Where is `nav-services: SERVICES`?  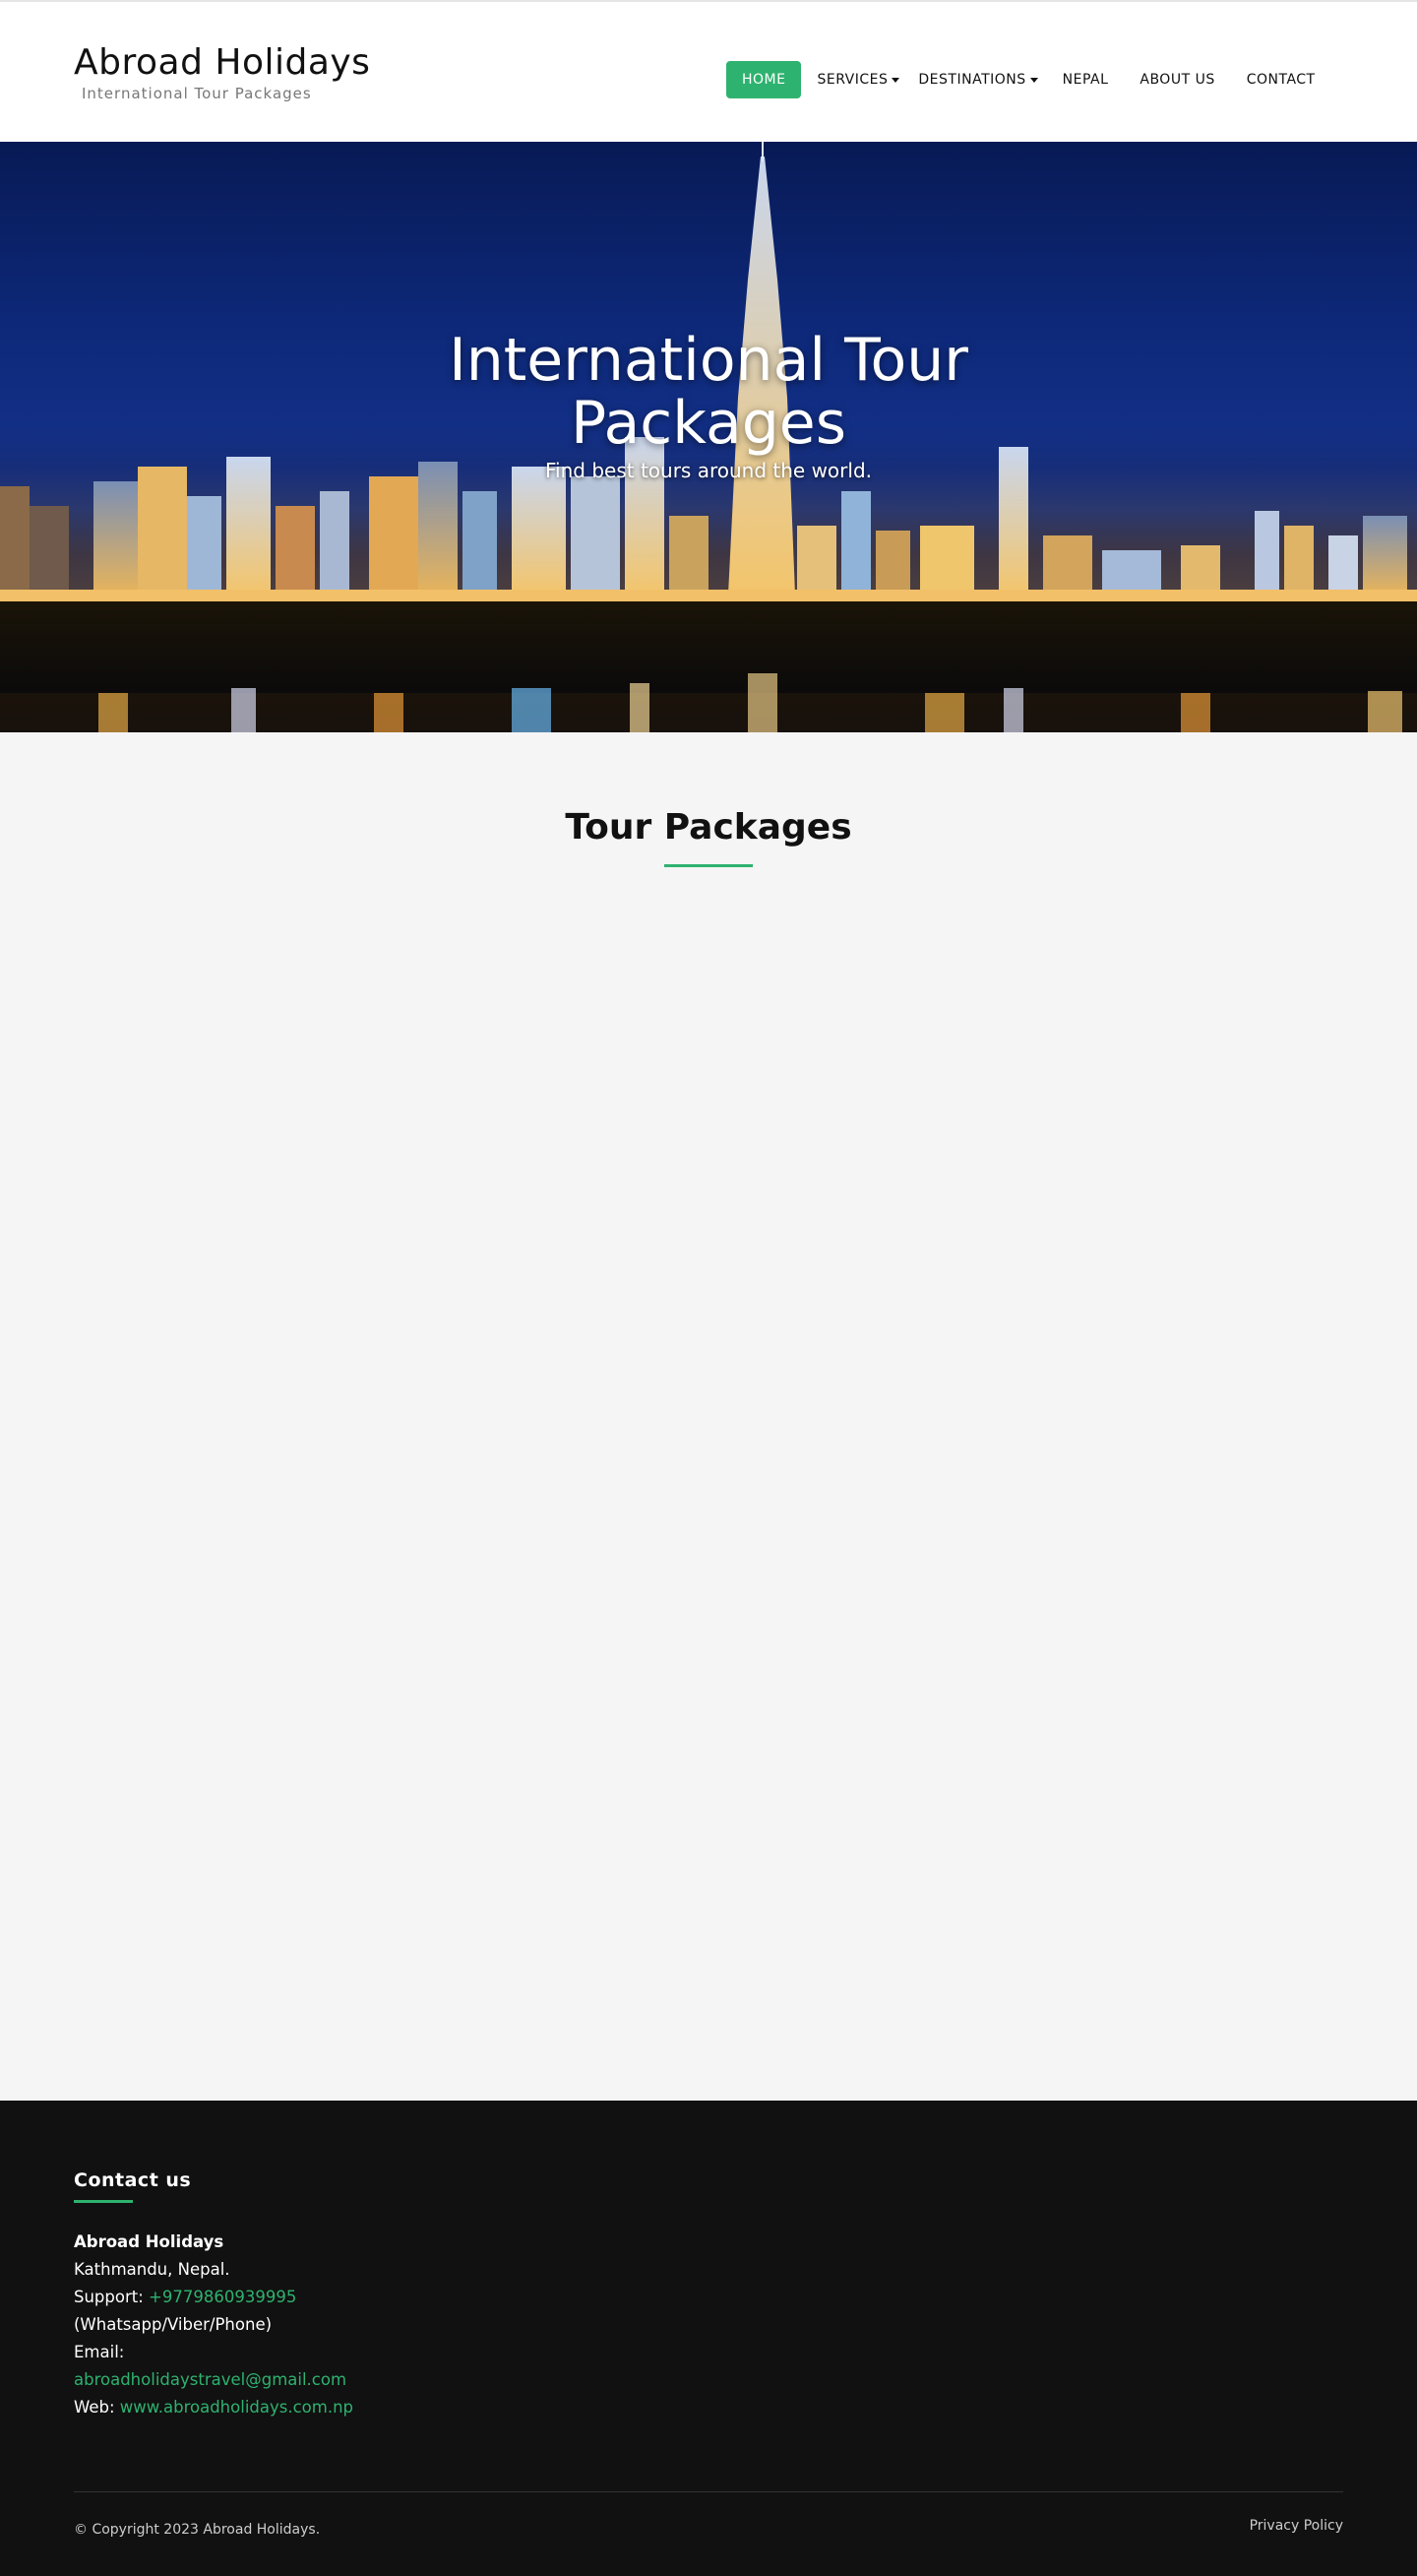
nav-services: SERVICES is located at coordinates (850, 79).